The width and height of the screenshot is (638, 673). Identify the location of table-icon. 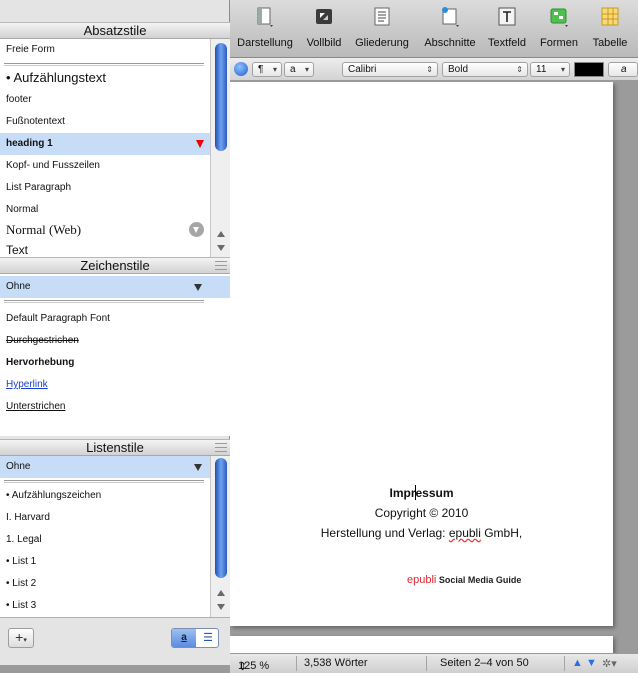
(610, 16).